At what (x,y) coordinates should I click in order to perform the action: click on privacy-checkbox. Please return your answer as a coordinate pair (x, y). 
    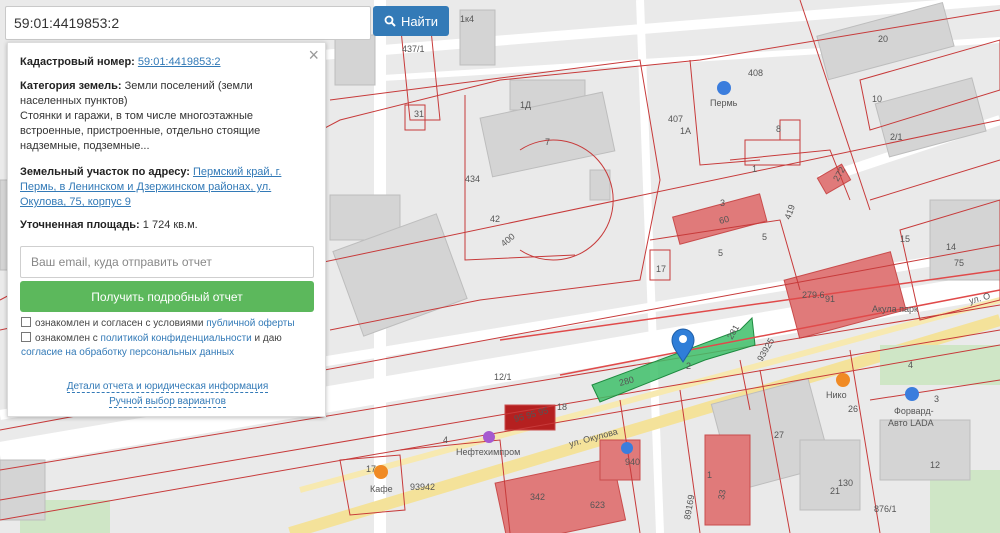
    Looking at the image, I should click on (26, 337).